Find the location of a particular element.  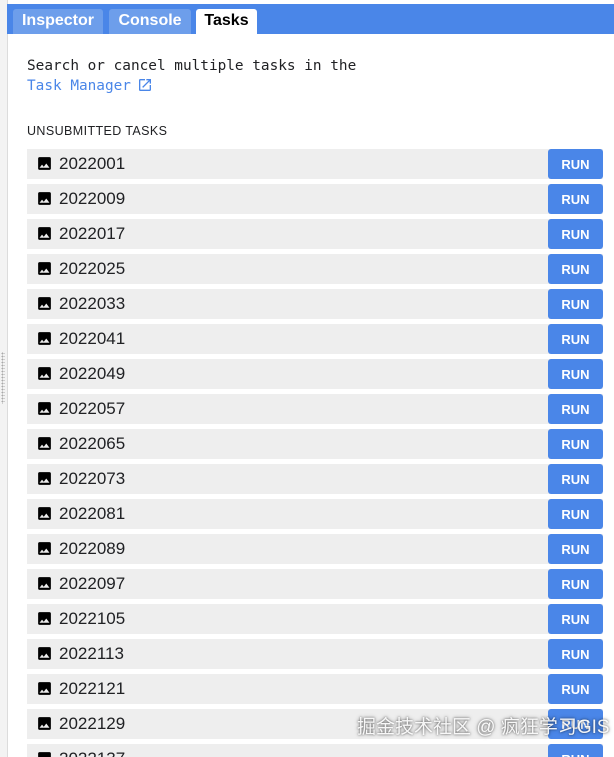

task-manager-link: Task Manager is located at coordinates (90, 86).